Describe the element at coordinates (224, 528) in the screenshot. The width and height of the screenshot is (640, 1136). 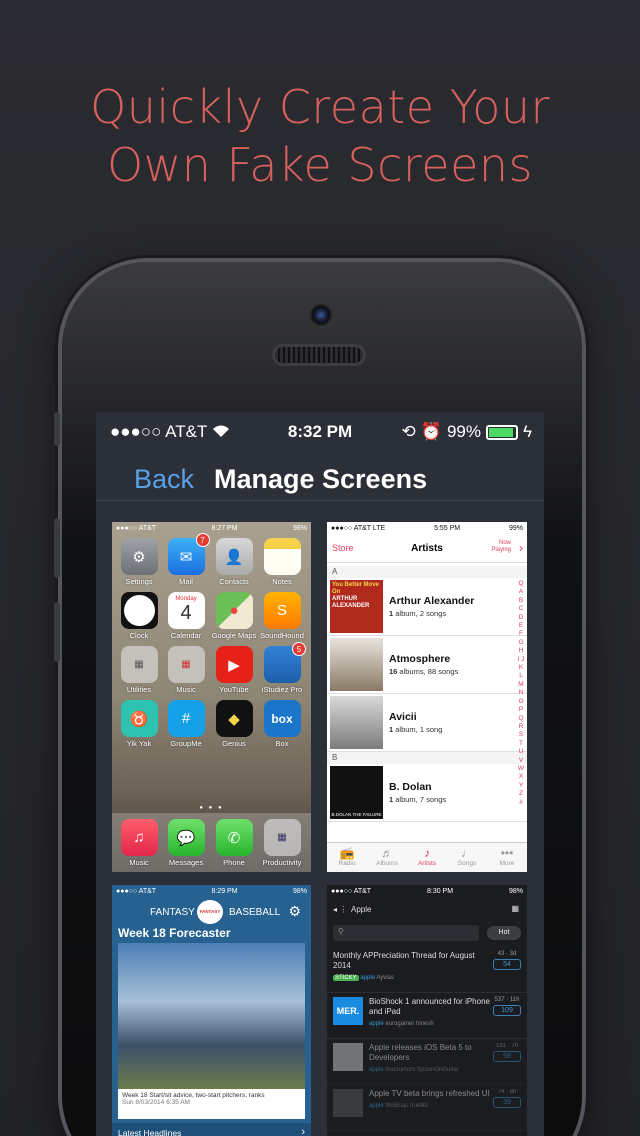
I see `thumb-time: 8:27 PM` at that location.